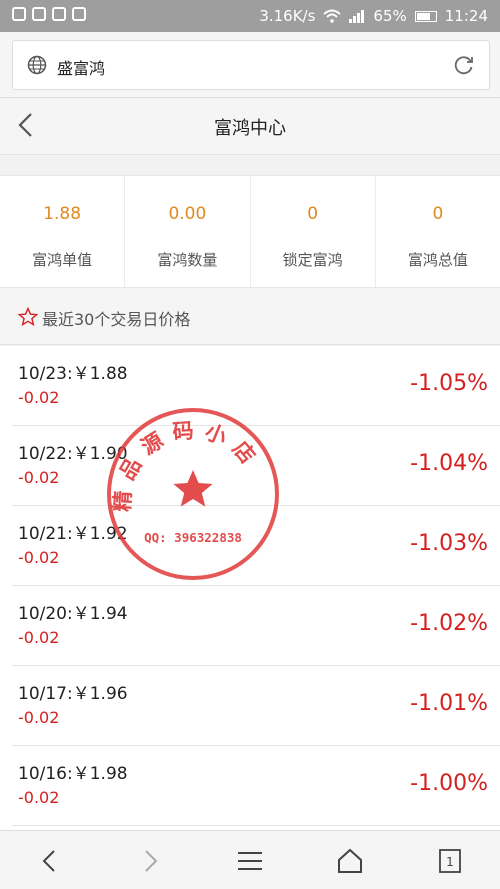  What do you see at coordinates (312, 260) in the screenshot?
I see `stat-label: 锁定富鸿` at bounding box center [312, 260].